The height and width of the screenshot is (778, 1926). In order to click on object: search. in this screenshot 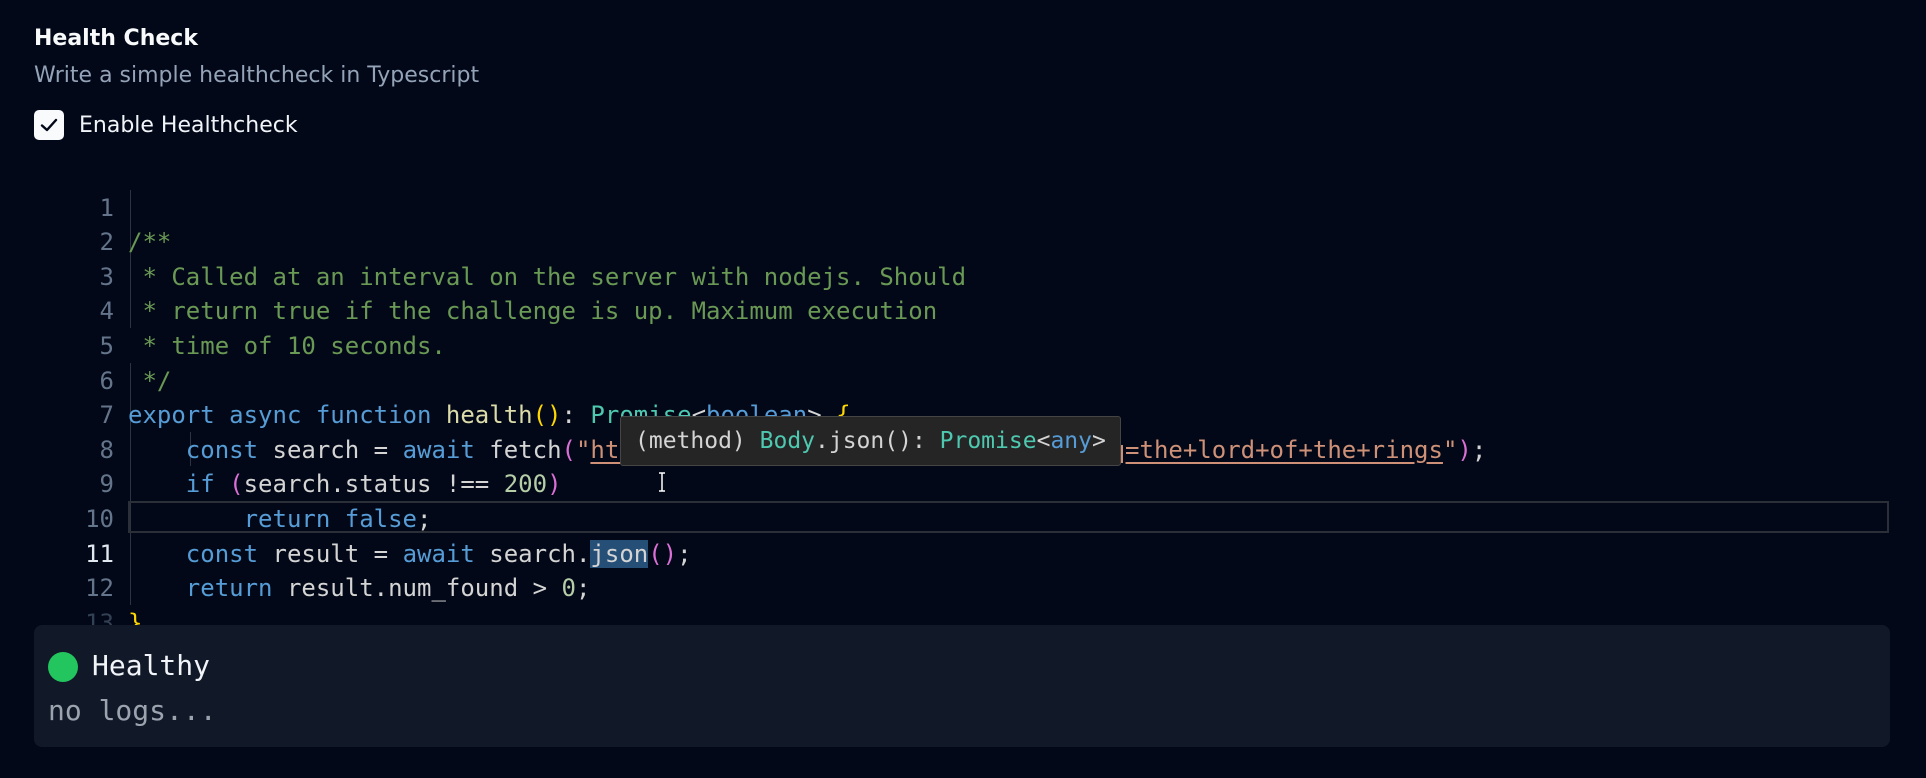, I will do `click(540, 553)`.